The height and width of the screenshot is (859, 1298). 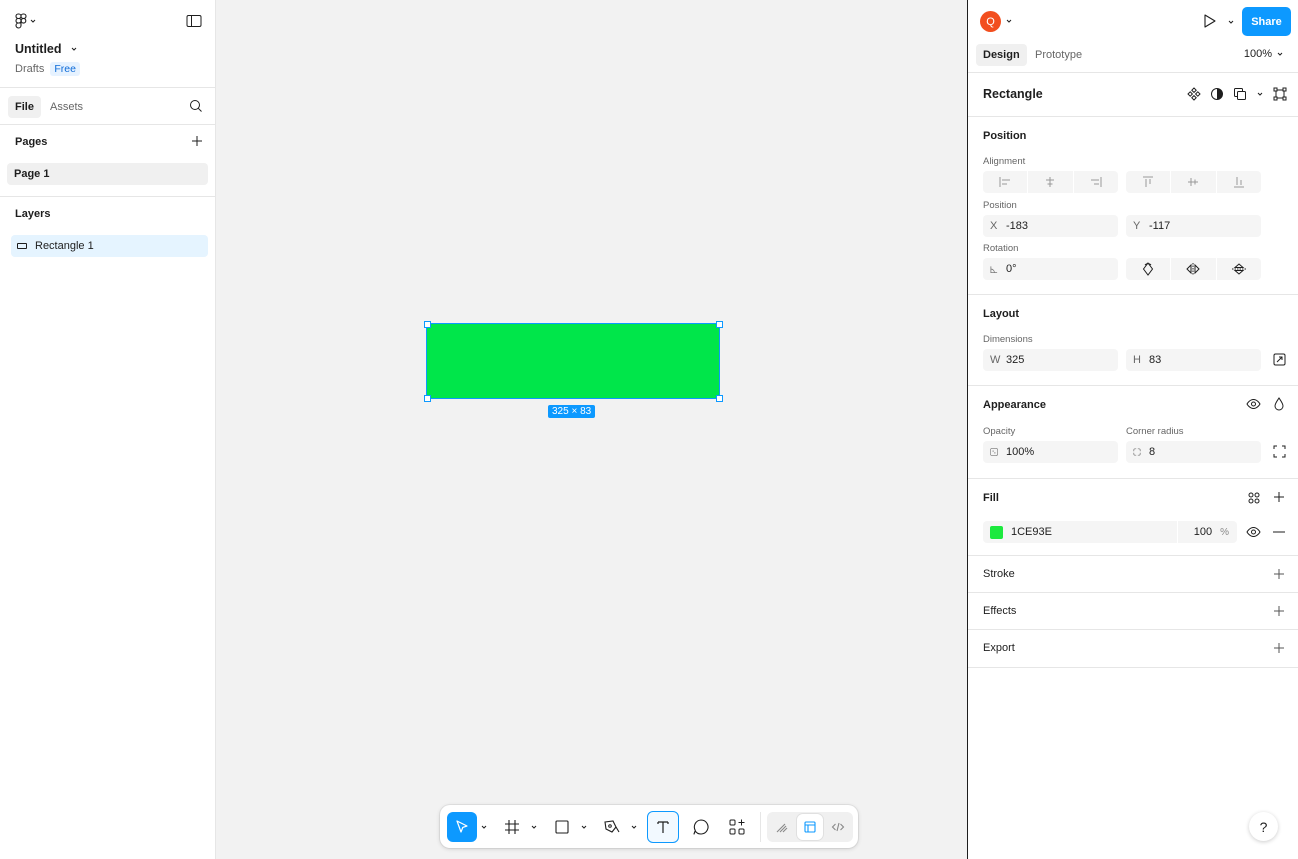 What do you see at coordinates (996, 532) in the screenshot?
I see `fill-color-swatch` at bounding box center [996, 532].